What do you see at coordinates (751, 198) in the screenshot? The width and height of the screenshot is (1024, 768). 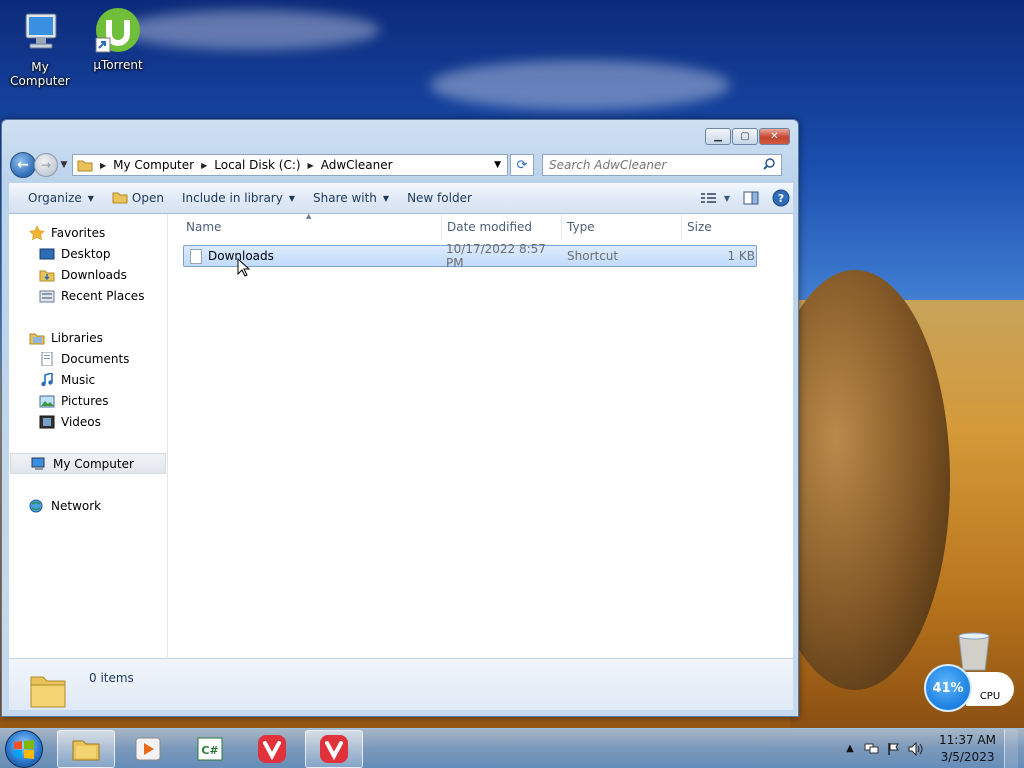 I see `preview-pane-icon` at bounding box center [751, 198].